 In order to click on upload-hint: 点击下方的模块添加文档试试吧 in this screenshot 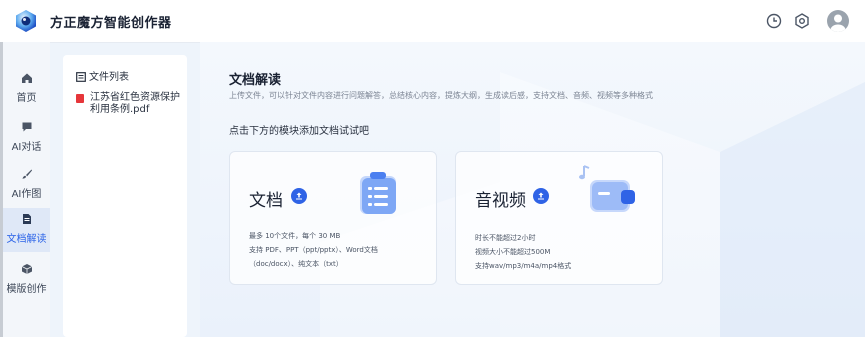, I will do `click(299, 131)`.